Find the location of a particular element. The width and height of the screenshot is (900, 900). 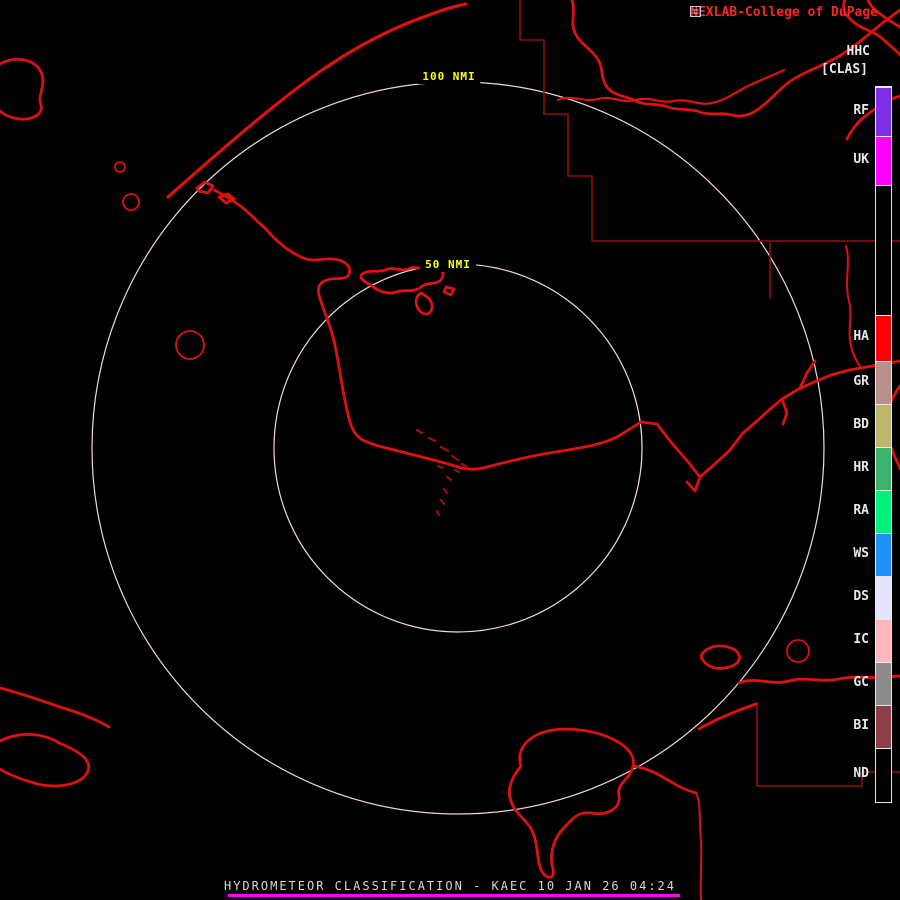

legend-seg-BD is located at coordinates (883, 425).